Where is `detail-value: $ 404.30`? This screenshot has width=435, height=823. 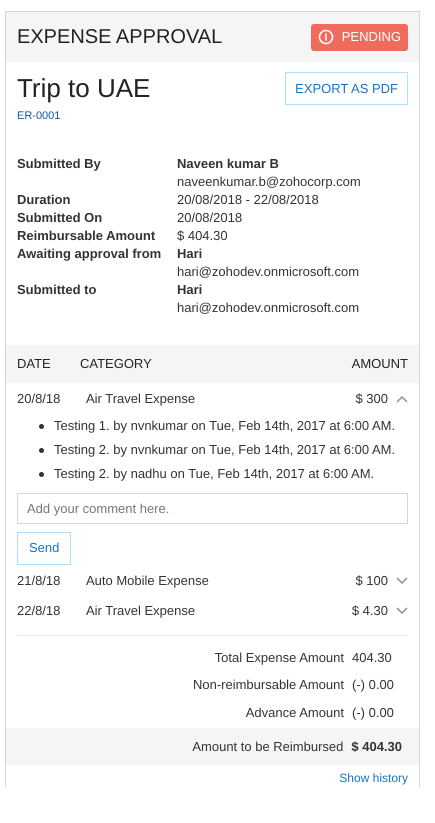
detail-value: $ 404.30 is located at coordinates (202, 235).